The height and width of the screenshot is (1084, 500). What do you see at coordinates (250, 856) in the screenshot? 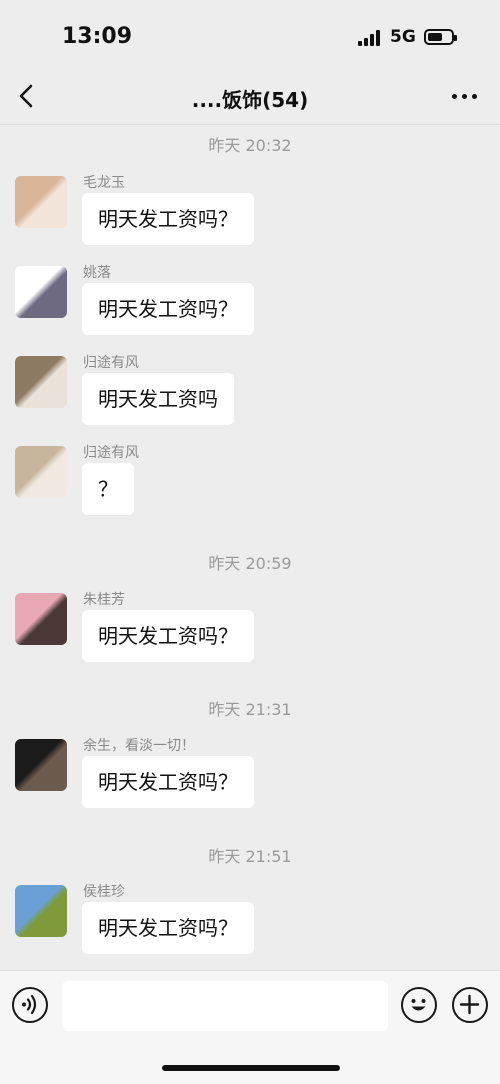
I see `message-timestamp: 昨天 21:51` at bounding box center [250, 856].